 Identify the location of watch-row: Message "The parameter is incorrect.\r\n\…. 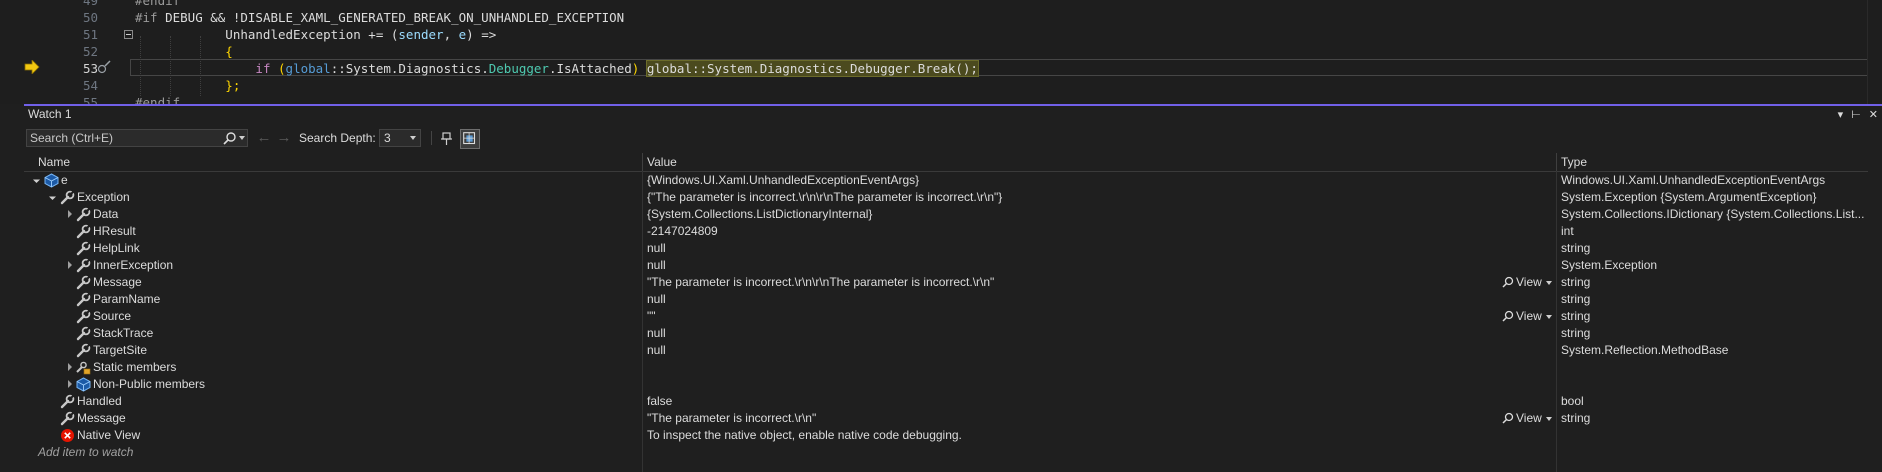
(953, 282).